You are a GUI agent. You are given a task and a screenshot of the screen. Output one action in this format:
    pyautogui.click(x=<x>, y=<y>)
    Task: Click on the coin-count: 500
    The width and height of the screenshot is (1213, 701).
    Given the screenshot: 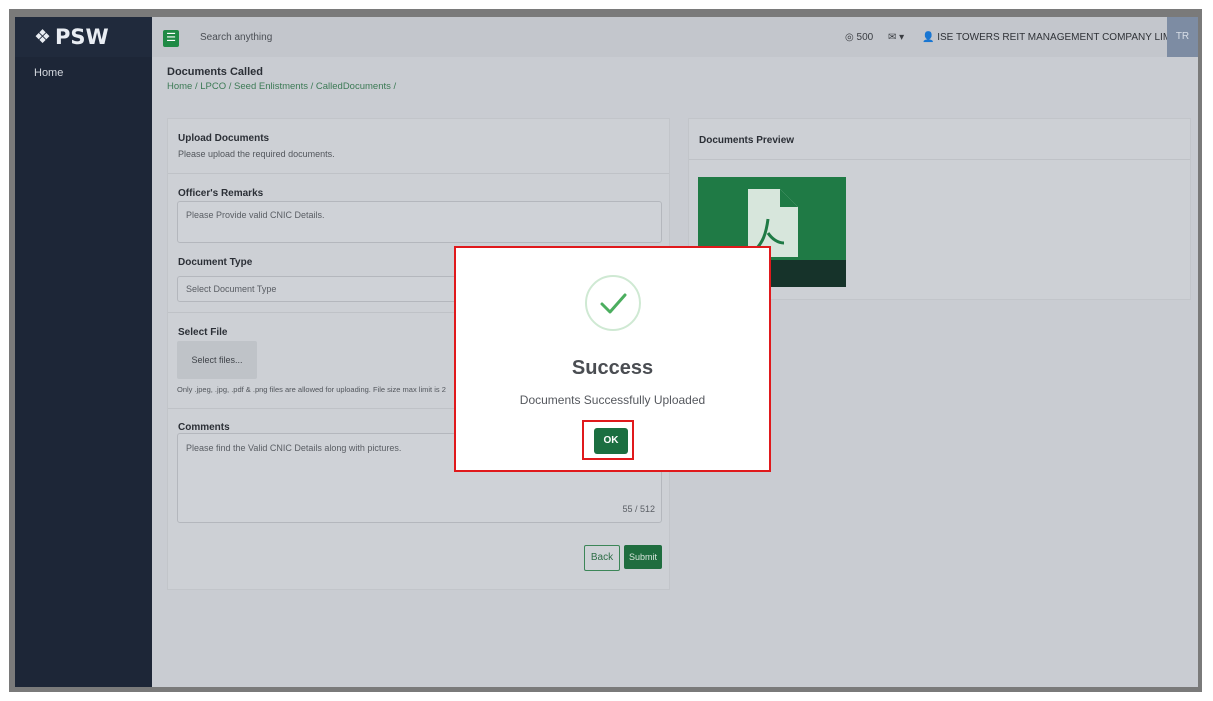 What is the action you would take?
    pyautogui.click(x=865, y=37)
    